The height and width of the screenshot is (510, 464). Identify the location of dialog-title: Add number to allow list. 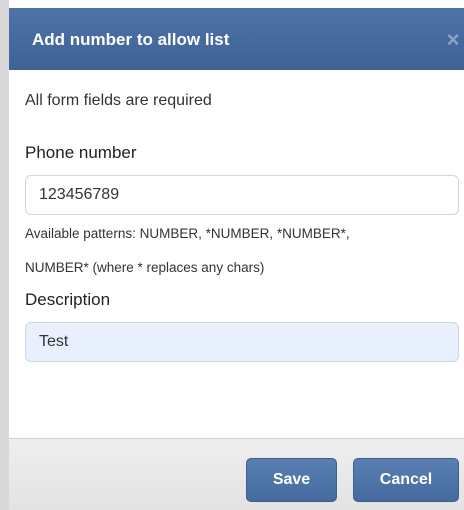
(131, 39).